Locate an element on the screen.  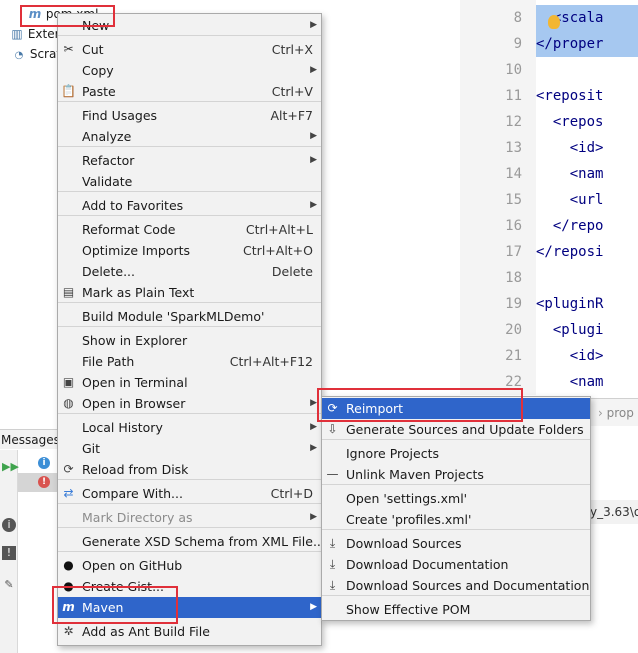
code-line: <url is located at coordinates (570, 200).